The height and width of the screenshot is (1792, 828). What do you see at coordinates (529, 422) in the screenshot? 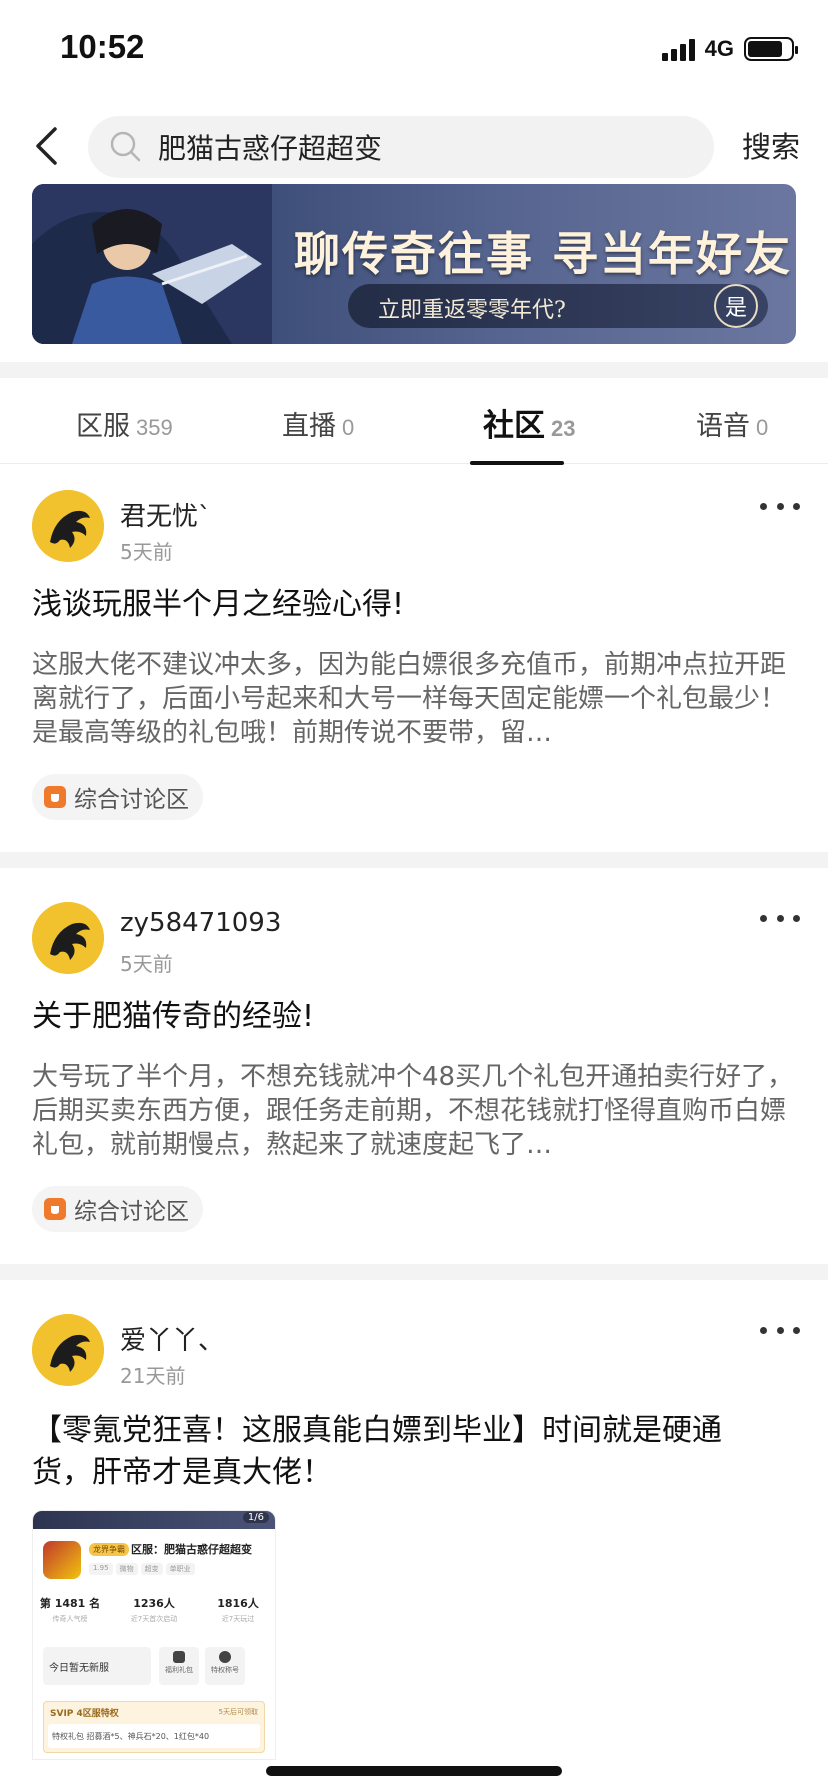
I see `tab-community: 社区 23` at bounding box center [529, 422].